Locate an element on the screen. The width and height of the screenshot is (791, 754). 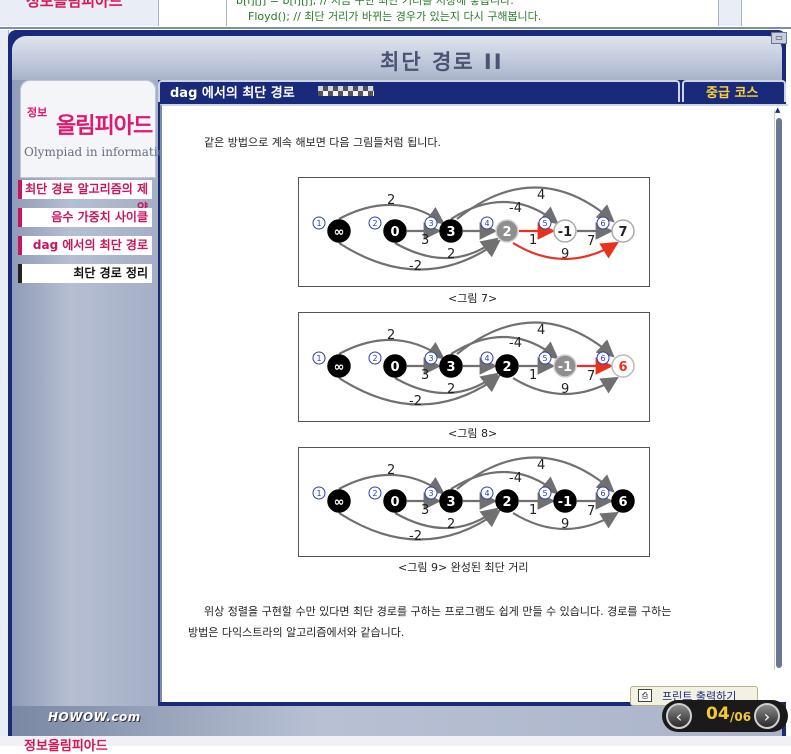
previous-window-code-line-2: Floyd(); // 최단 거리가 바뀌는 경우가 있는지 다시 구해봅니다. is located at coordinates (395, 16).